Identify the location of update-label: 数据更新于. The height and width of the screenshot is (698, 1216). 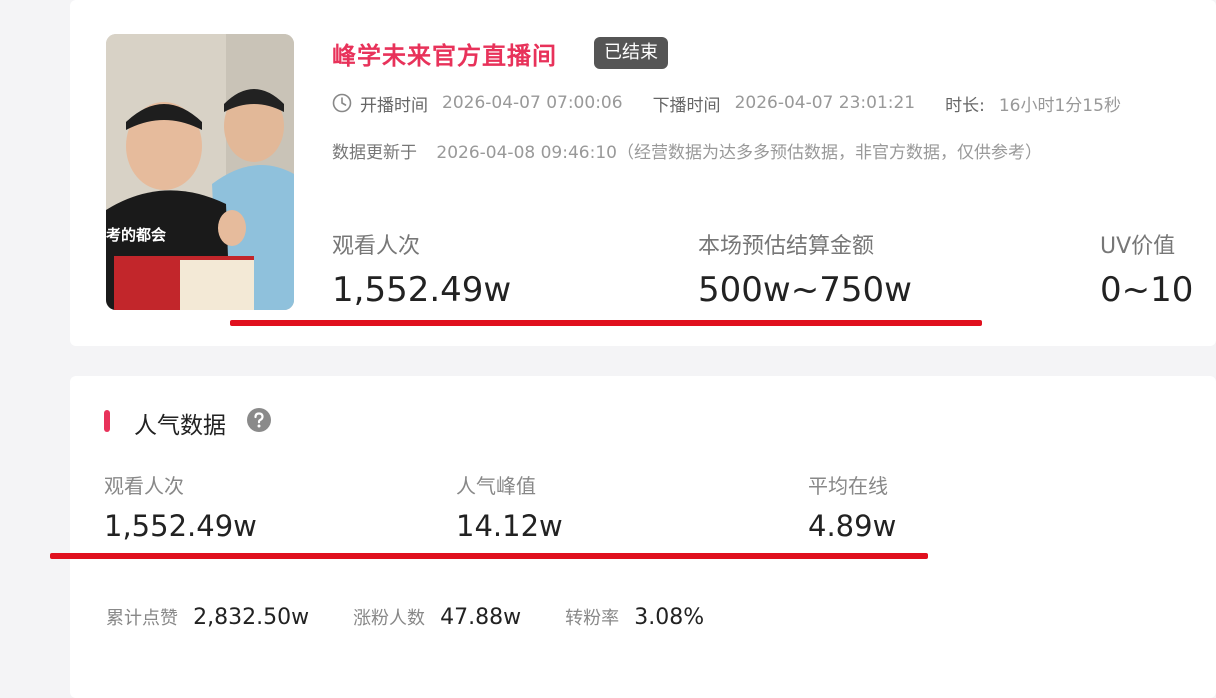
(374, 153).